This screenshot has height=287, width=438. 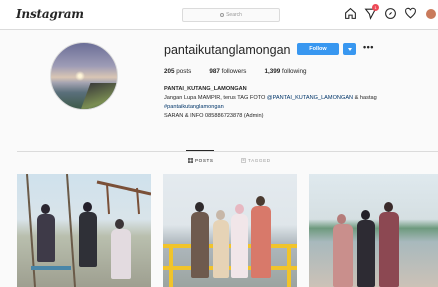 What do you see at coordinates (350, 13) in the screenshot?
I see `home-icon` at bounding box center [350, 13].